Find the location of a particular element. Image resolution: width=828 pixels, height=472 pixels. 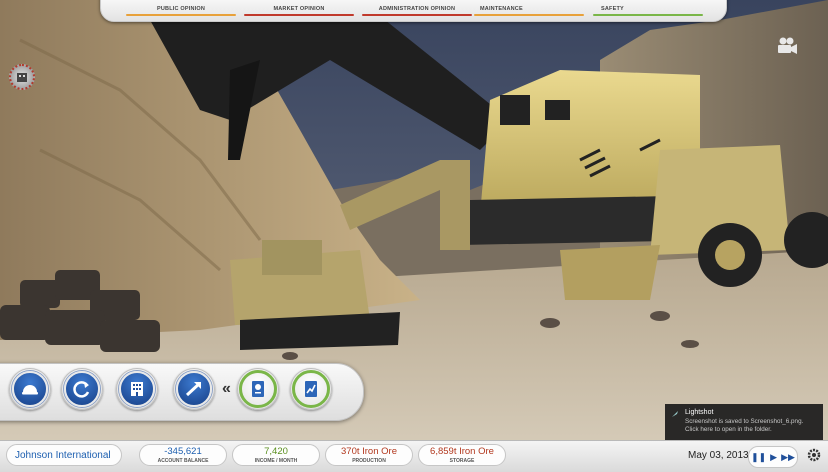

document-icon is located at coordinates (258, 389).